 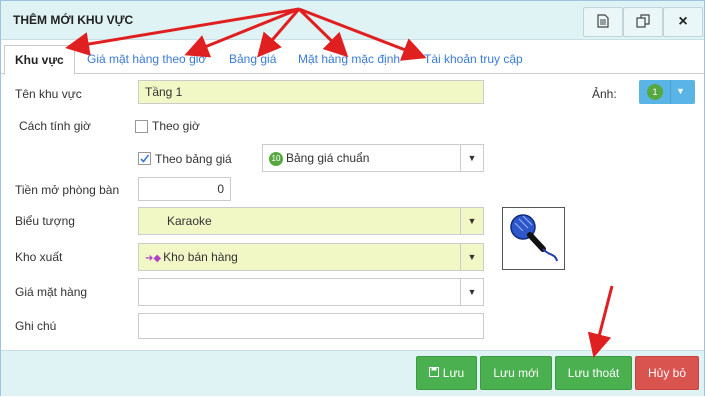 I want to click on tab-bang-gia: Bảng giá, so click(x=252, y=59).